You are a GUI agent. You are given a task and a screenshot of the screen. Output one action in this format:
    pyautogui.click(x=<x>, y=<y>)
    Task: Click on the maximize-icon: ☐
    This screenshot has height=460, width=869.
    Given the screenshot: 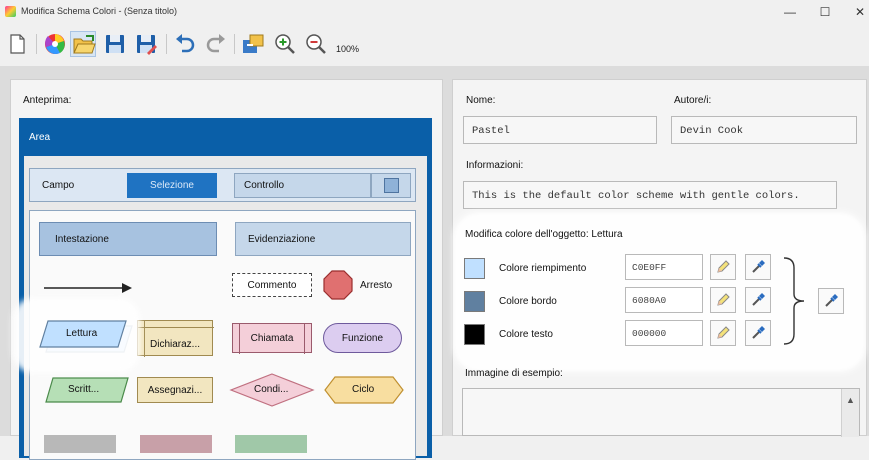 What is the action you would take?
    pyautogui.click(x=825, y=12)
    